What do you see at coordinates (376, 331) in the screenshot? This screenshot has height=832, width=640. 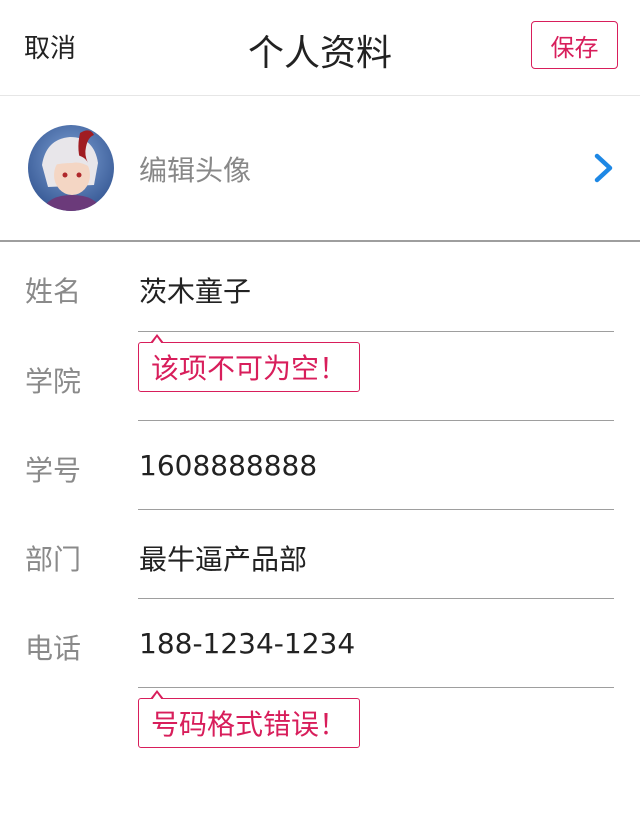 I see `name-underline` at bounding box center [376, 331].